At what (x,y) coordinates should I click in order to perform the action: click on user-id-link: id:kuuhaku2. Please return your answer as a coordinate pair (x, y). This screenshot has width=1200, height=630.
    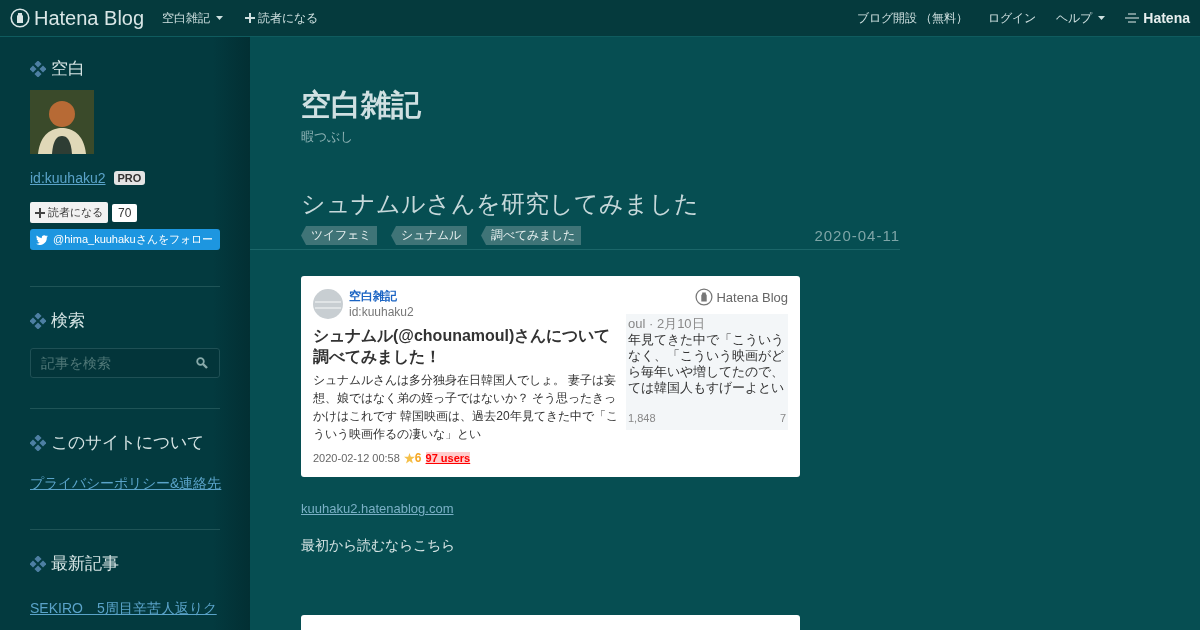
    Looking at the image, I should click on (68, 178).